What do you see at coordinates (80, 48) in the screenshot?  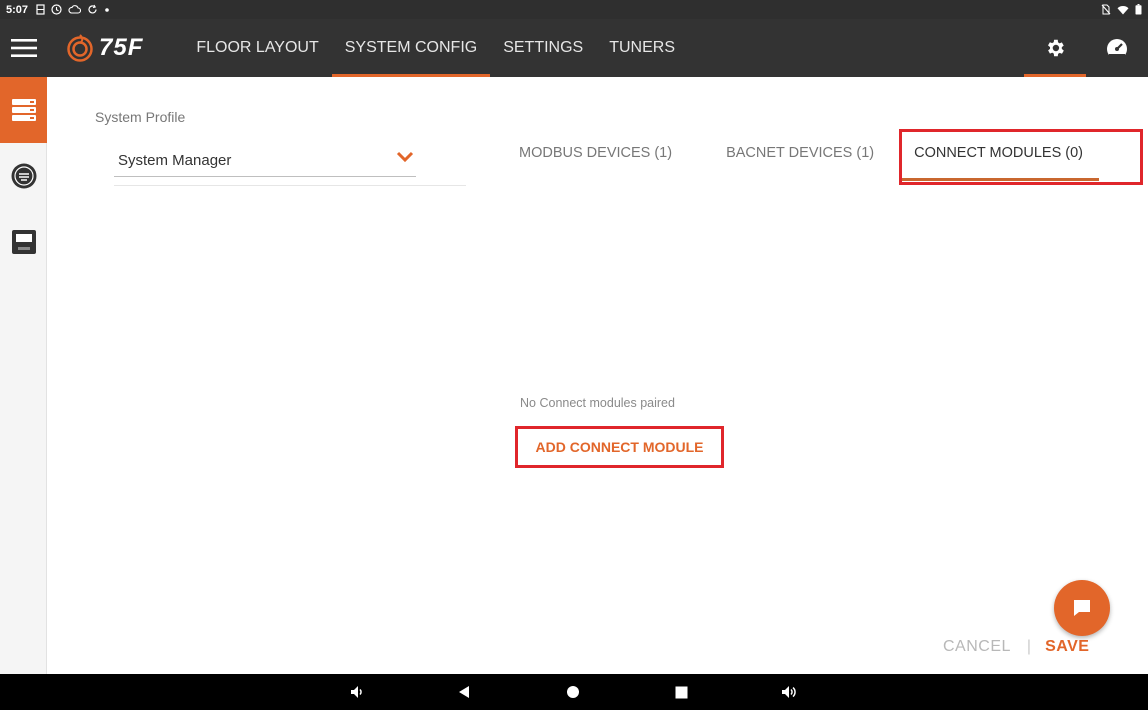 I see `logo-flame-icon` at bounding box center [80, 48].